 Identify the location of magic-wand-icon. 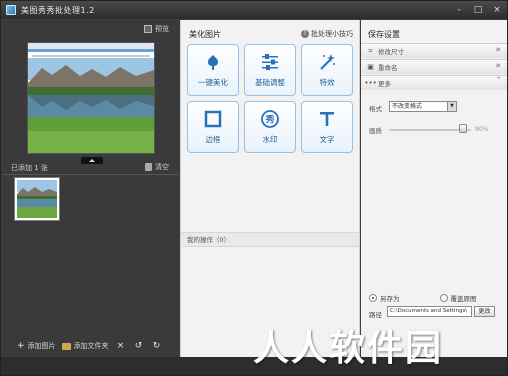
(327, 62).